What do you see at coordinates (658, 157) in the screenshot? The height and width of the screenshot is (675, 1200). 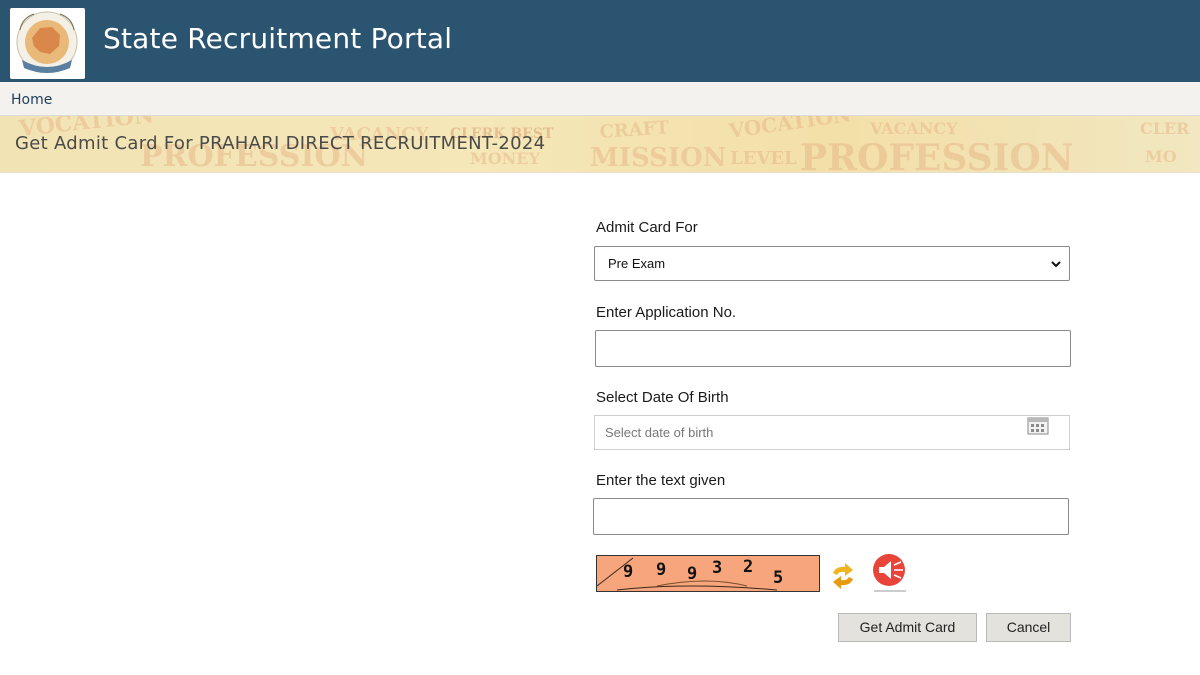 I see `svg-text: MISSION` at bounding box center [658, 157].